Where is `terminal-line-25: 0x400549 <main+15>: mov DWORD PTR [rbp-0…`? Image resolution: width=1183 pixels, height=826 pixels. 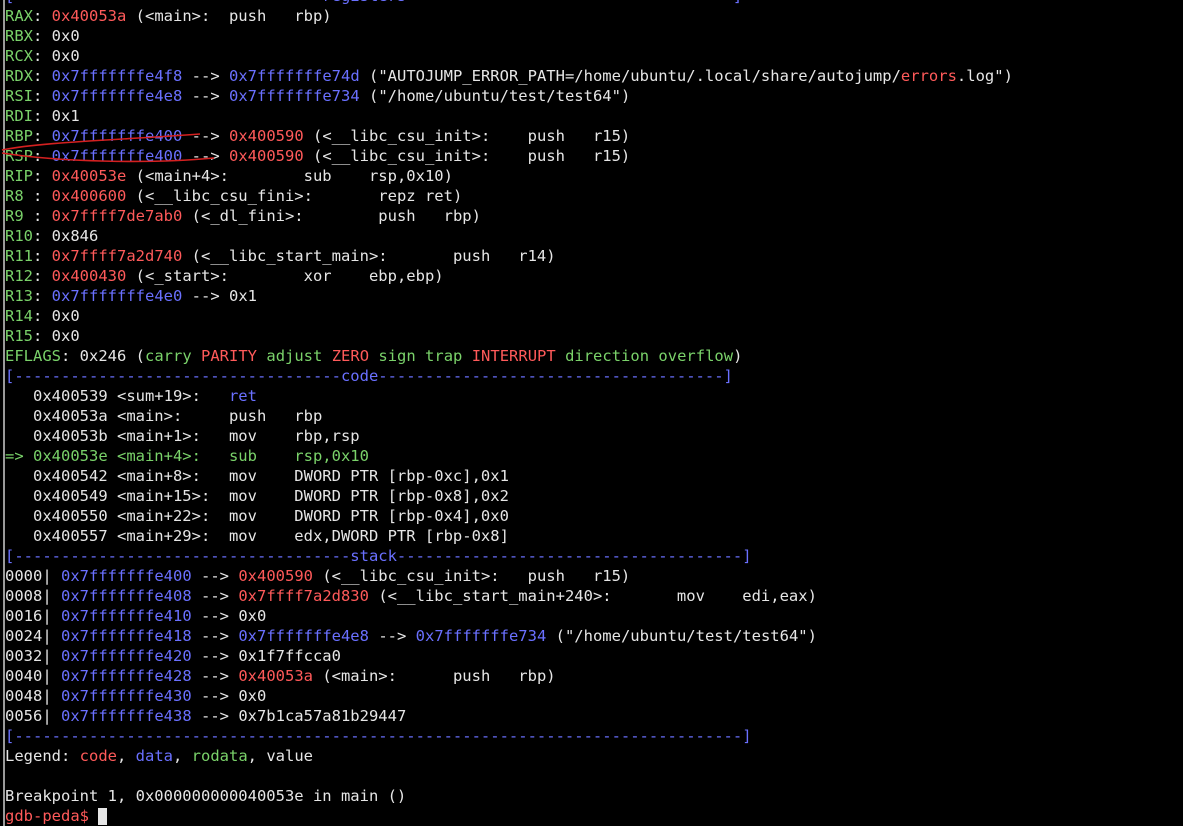 terminal-line-25: 0x400549 <main+15>: mov DWORD PTR [rbp-0… is located at coordinates (594, 496).